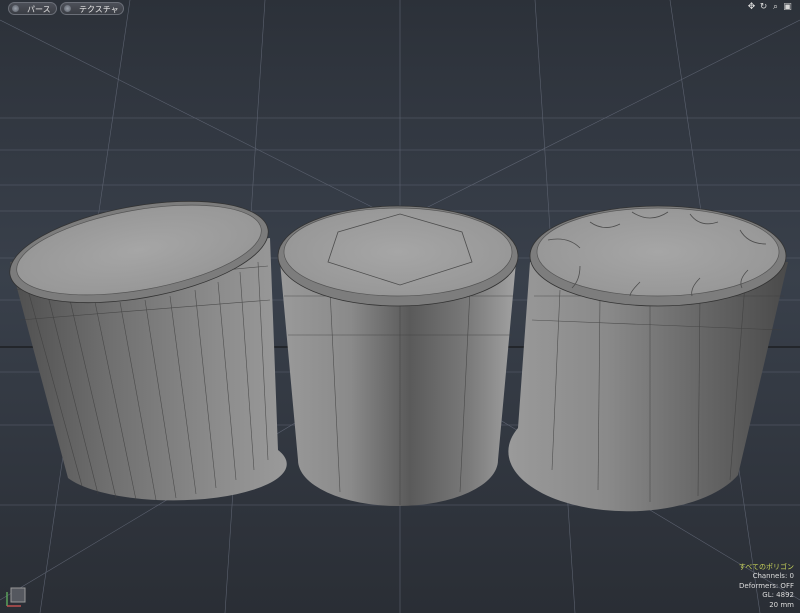  Describe the element at coordinates (16, 597) in the screenshot. I see `axis-gizmo-icon` at that location.